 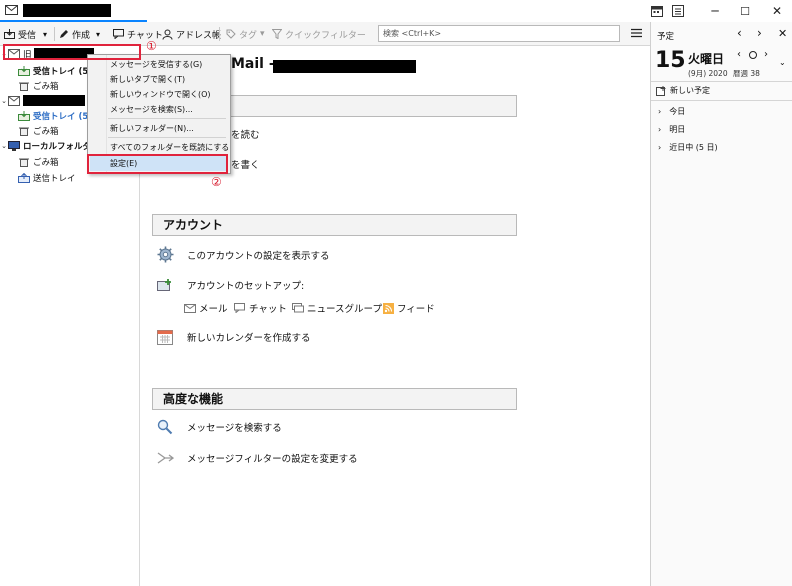 I want to click on setup-newsgroup-label: ニュースグループ, so click(x=344, y=309).